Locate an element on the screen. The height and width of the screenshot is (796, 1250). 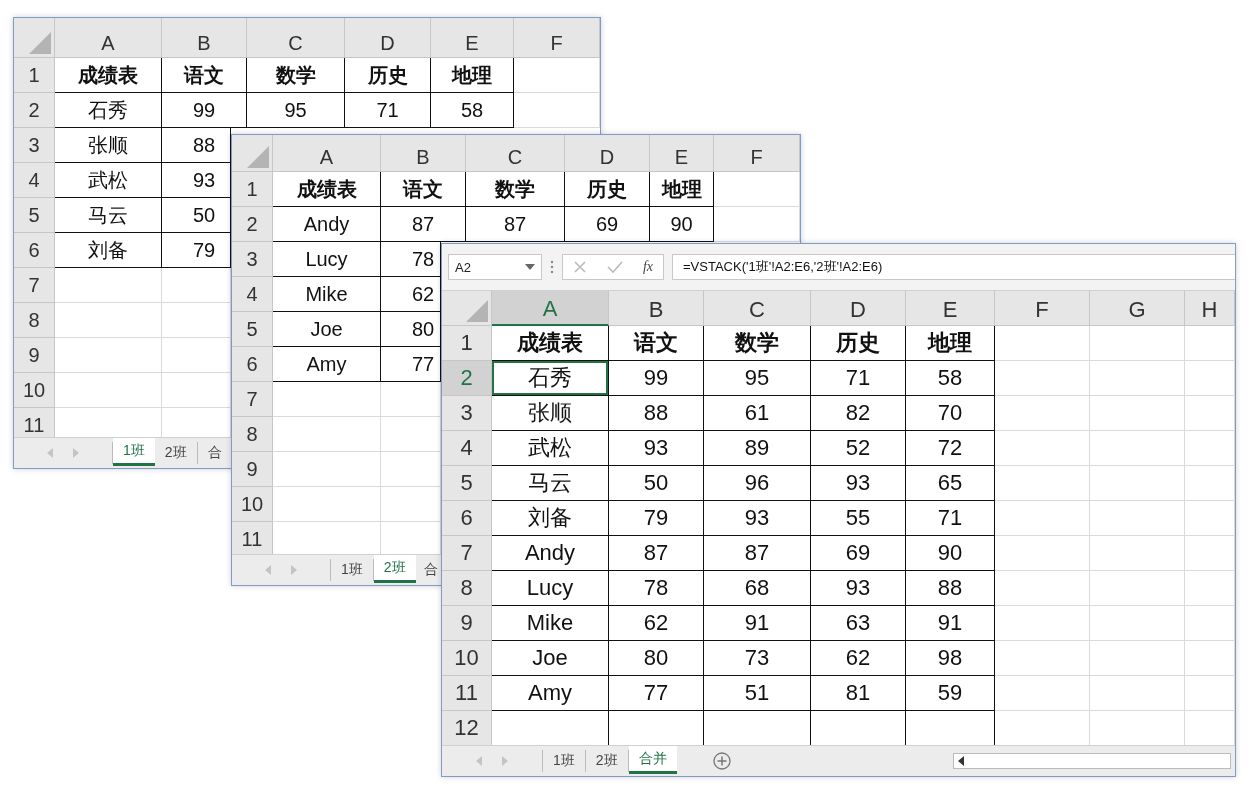
row-header: 7 is located at coordinates (467, 553).